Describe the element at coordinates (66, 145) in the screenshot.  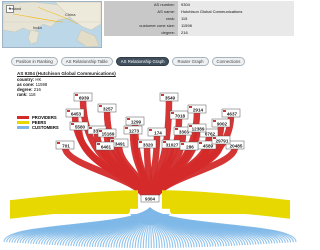
I see `provider-node-label: 701` at that location.